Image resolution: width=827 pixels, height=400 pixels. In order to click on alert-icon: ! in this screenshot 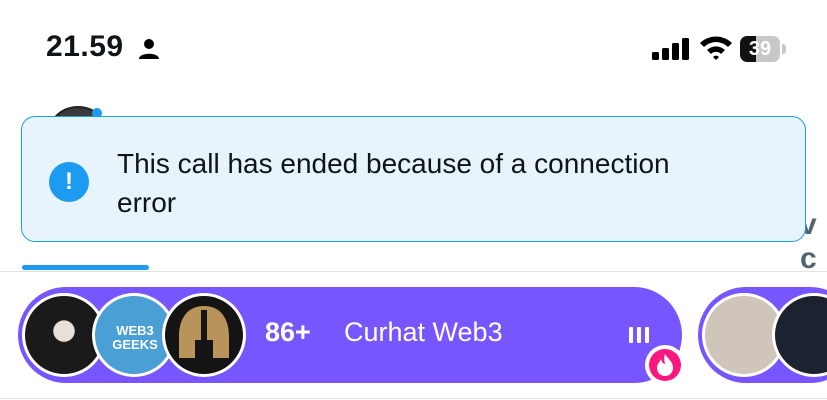, I will do `click(69, 182)`.